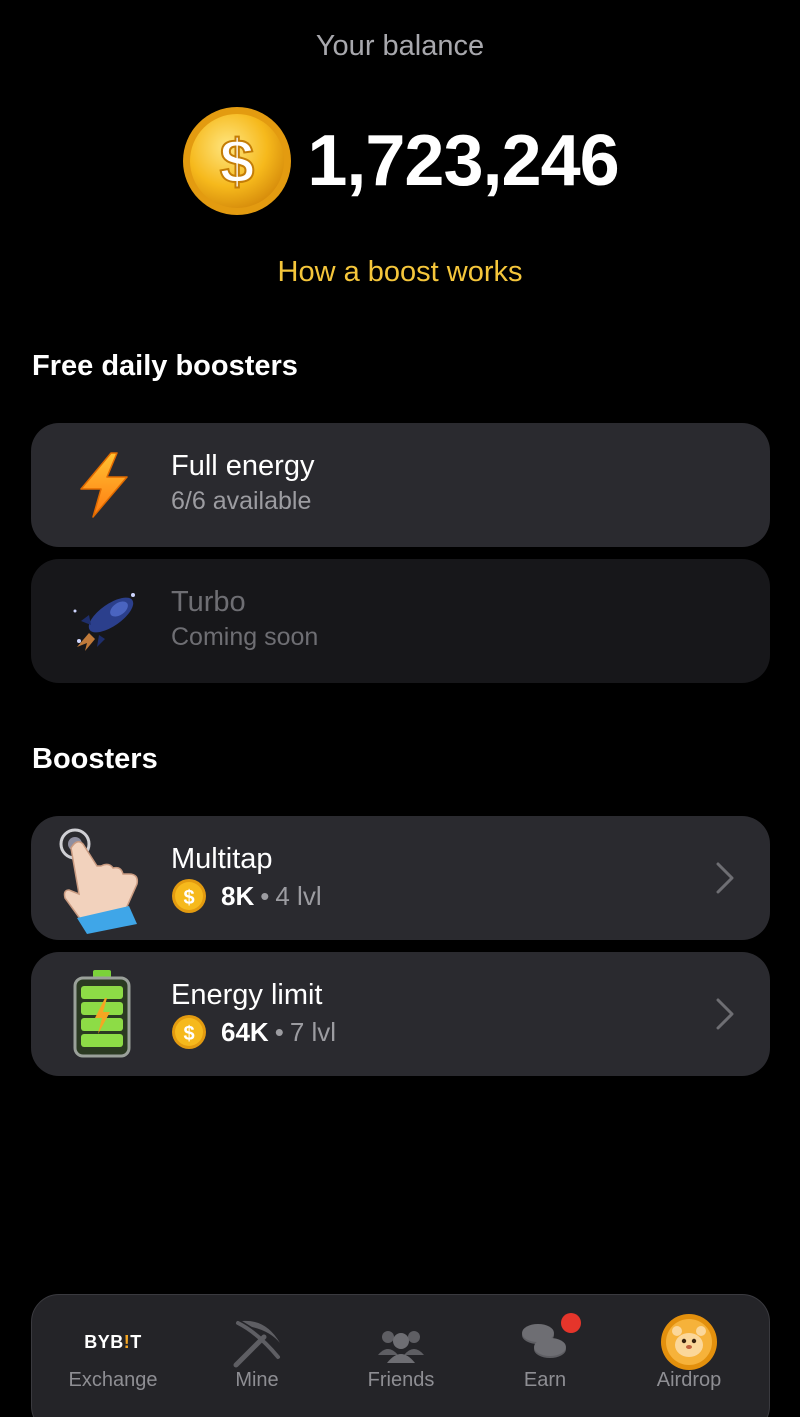 This screenshot has width=800, height=1417. Describe the element at coordinates (241, 501) in the screenshot. I see `booster-subtitle: 6/6 available` at that location.